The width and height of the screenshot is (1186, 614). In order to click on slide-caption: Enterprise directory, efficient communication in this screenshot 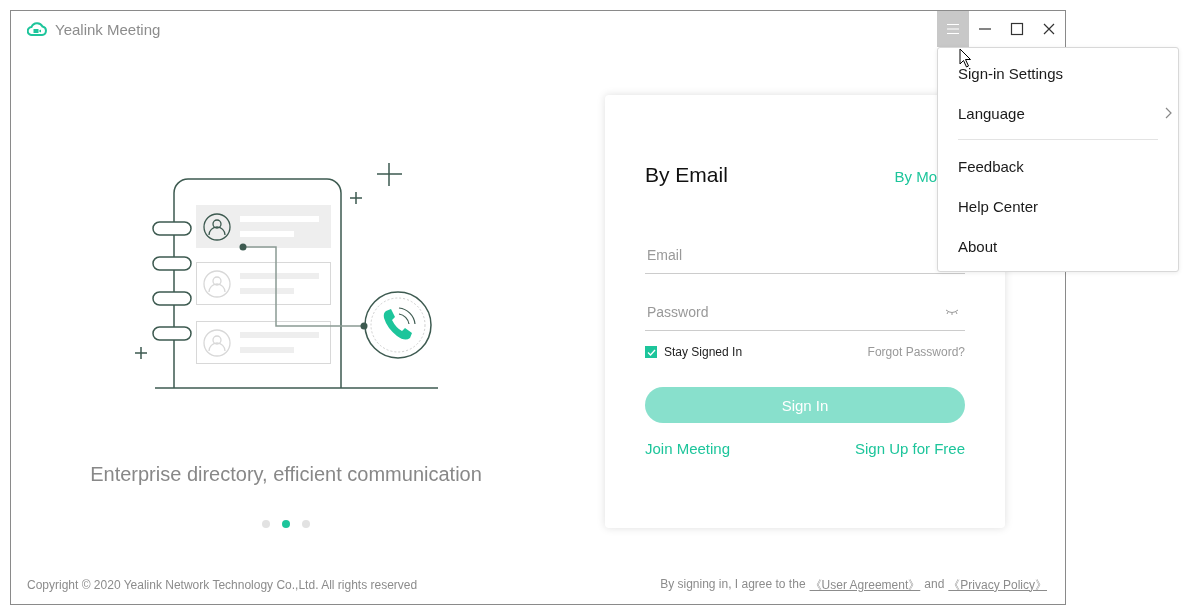, I will do `click(286, 474)`.